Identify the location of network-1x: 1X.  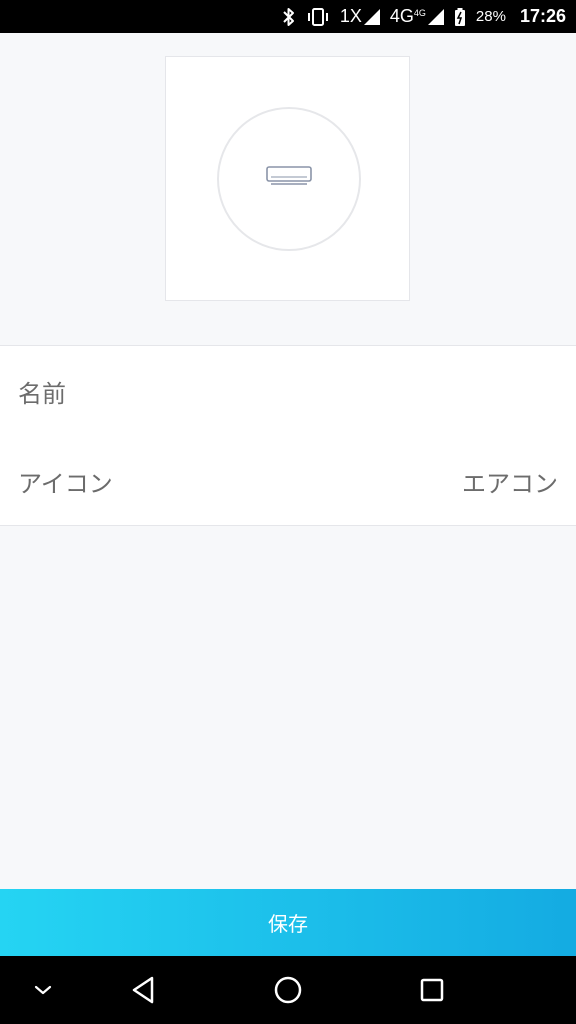
(360, 16).